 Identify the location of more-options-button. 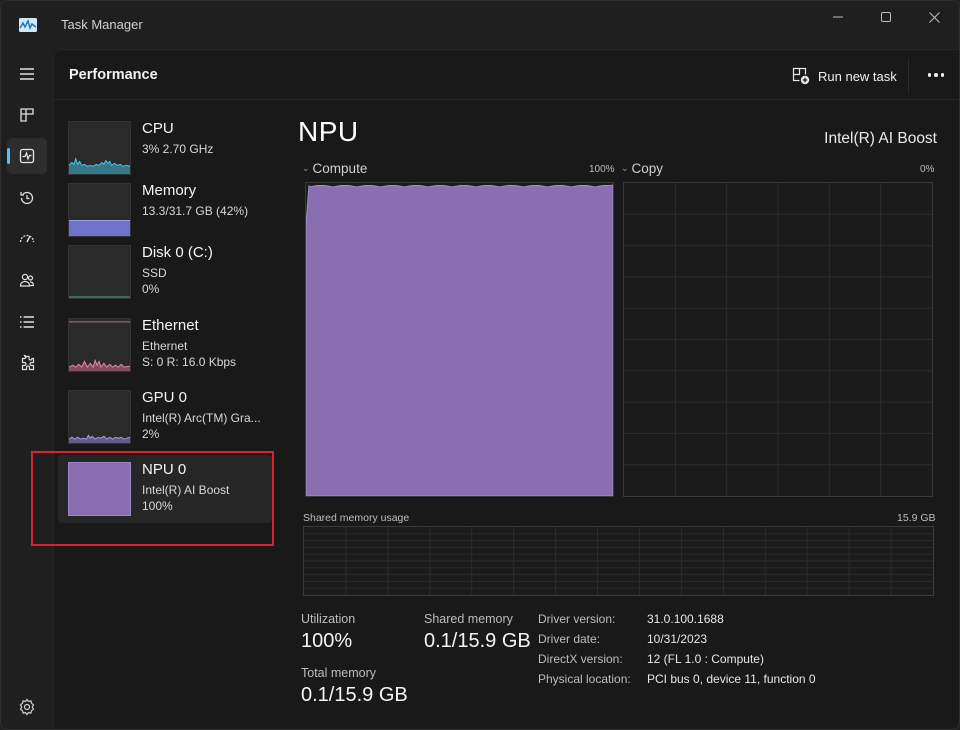
(936, 75).